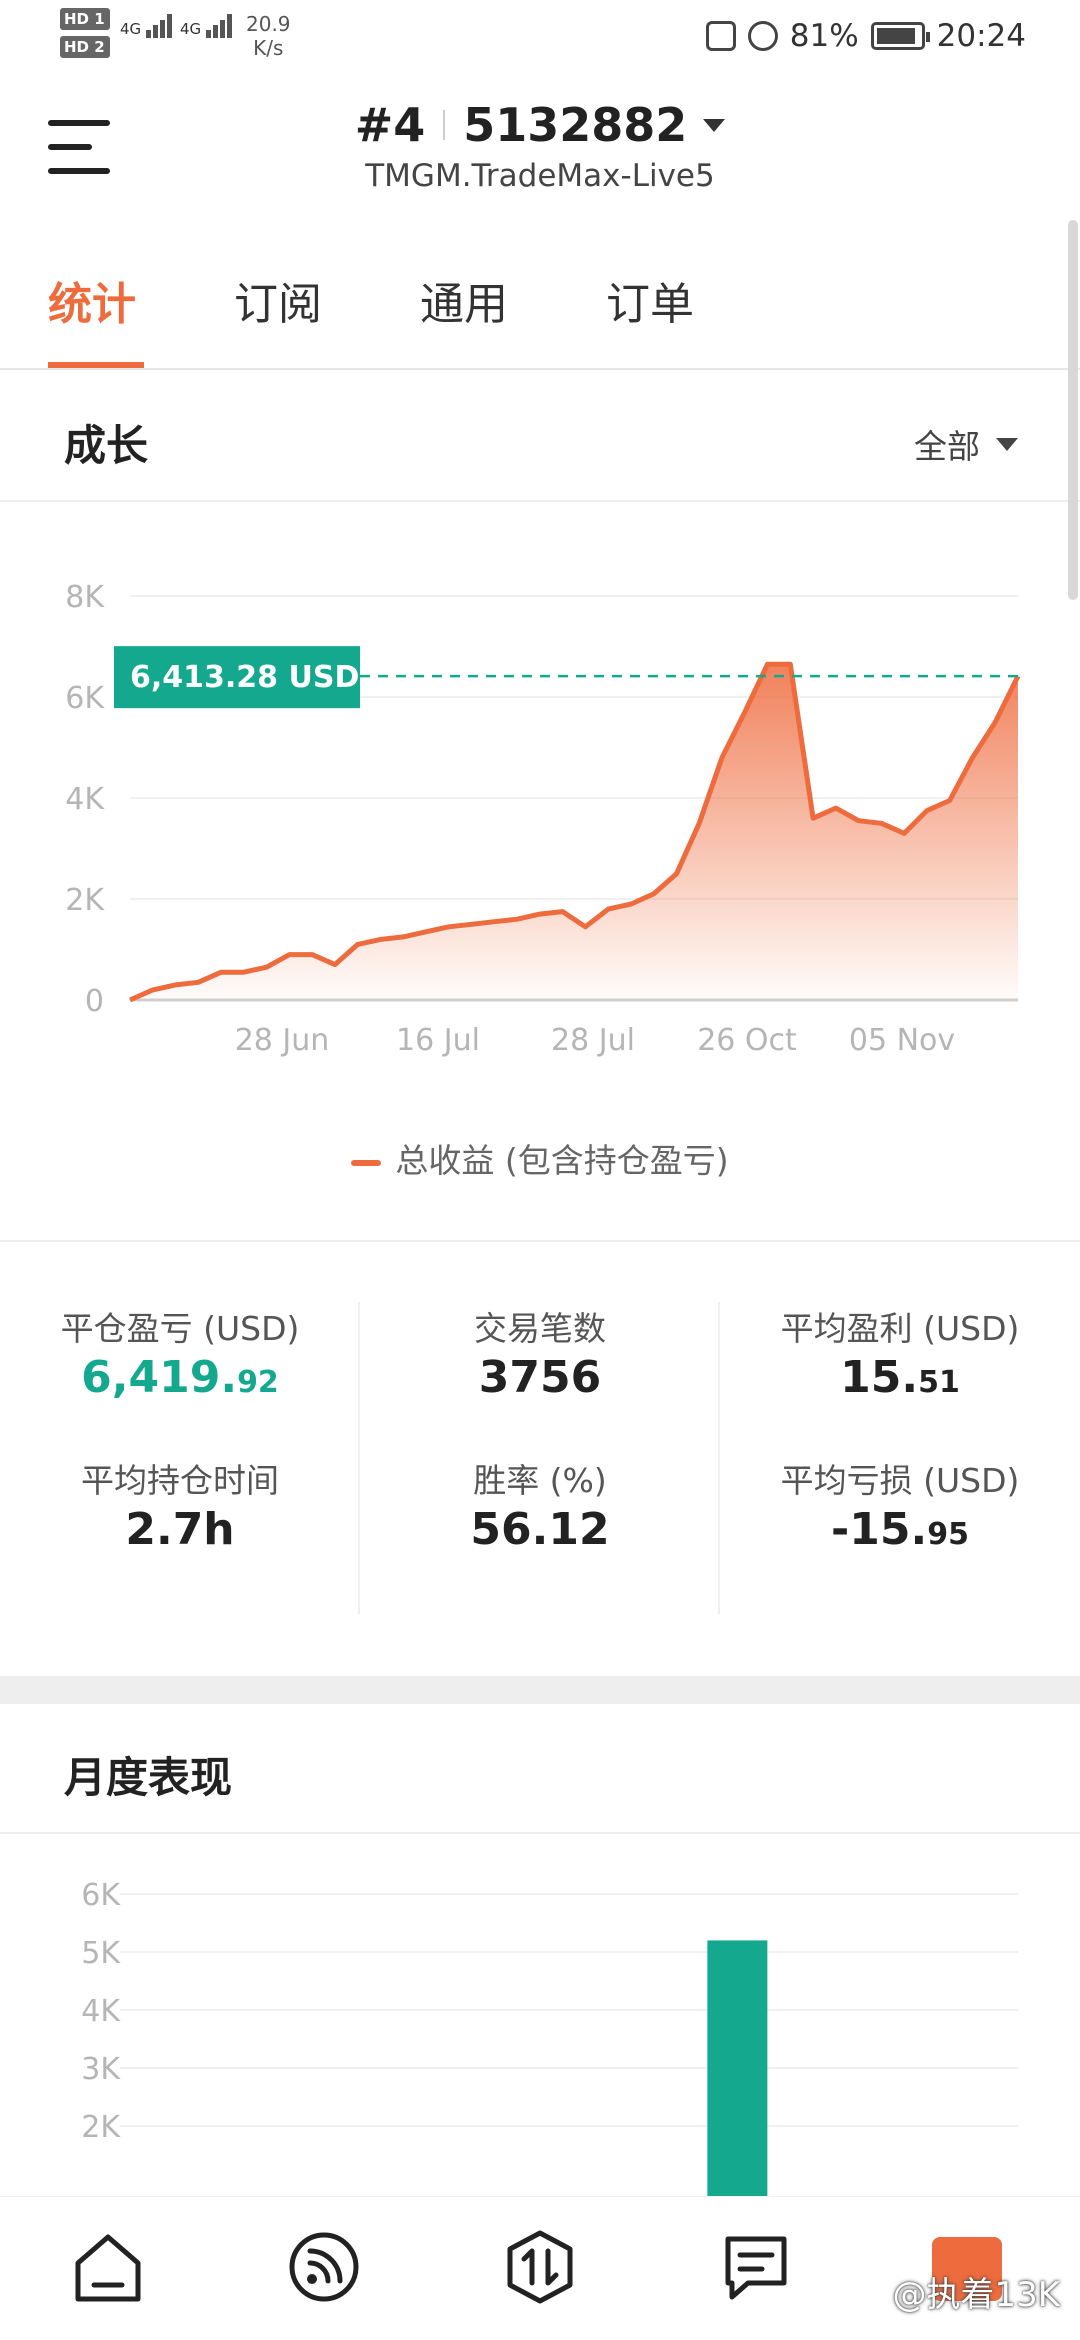  Describe the element at coordinates (756, 2267) in the screenshot. I see `message-icon` at that location.